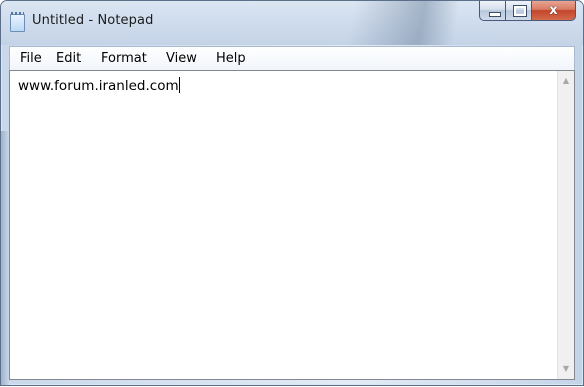 The height and width of the screenshot is (387, 584). What do you see at coordinates (179, 85) in the screenshot?
I see `text-caret` at bounding box center [179, 85].